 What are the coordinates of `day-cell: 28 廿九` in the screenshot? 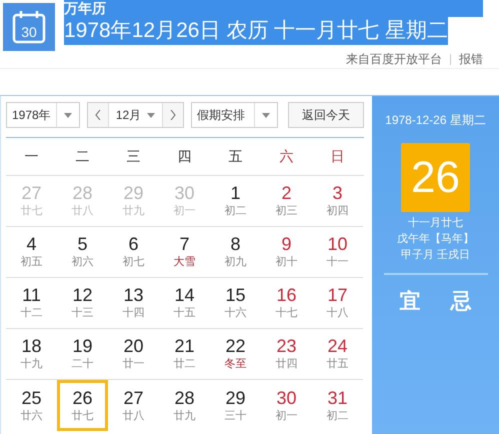 It's located at (184, 405).